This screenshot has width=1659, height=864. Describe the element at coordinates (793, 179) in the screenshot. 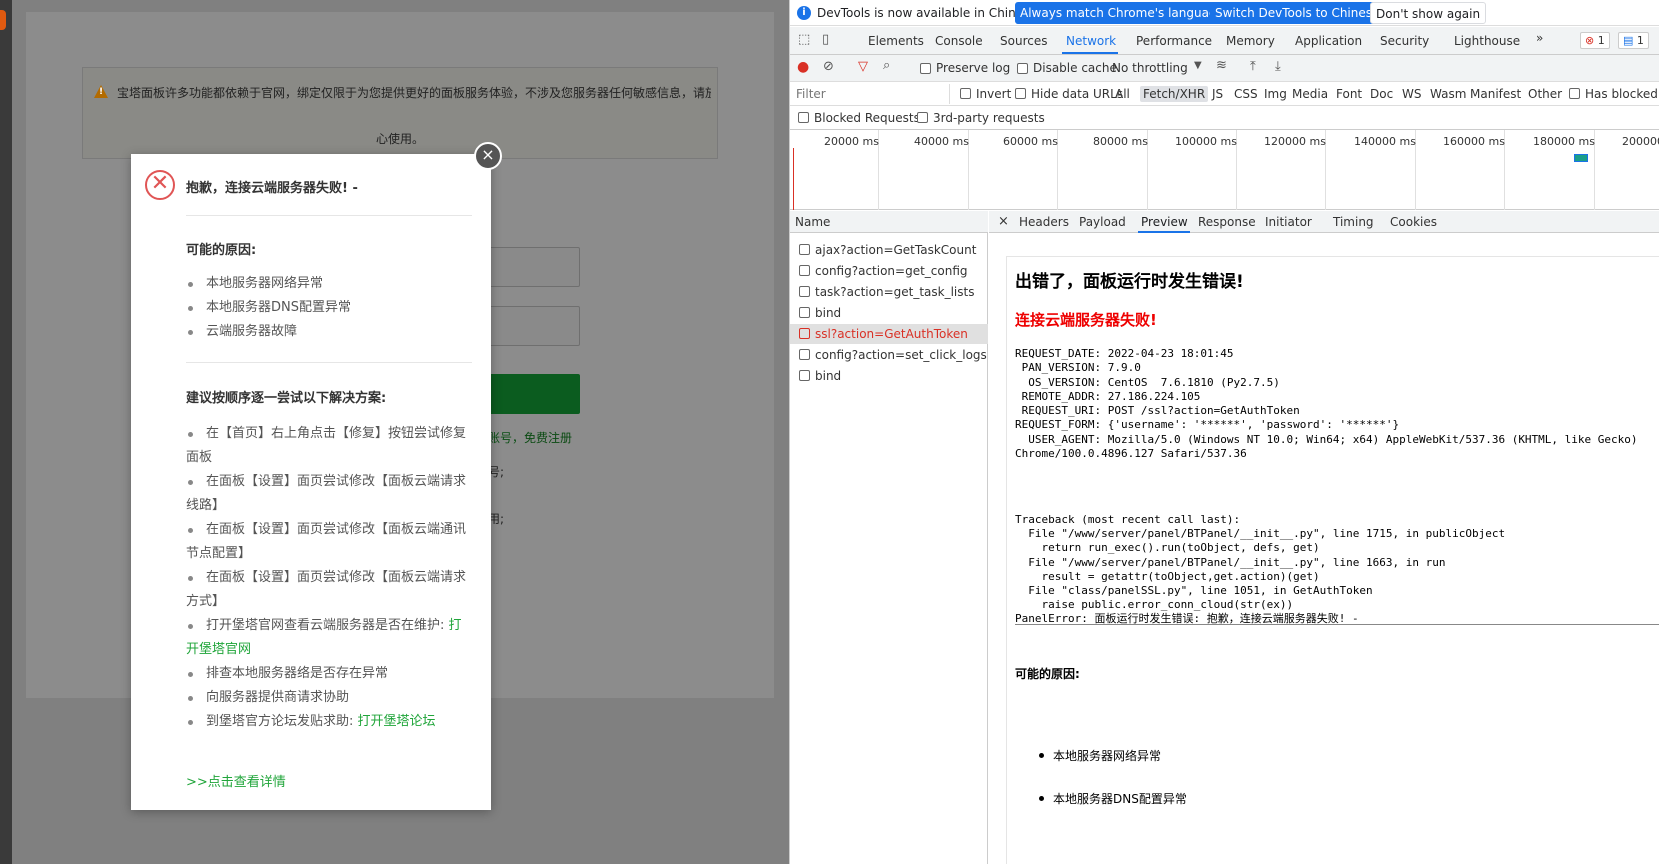

I see `timeline-load-marker` at that location.